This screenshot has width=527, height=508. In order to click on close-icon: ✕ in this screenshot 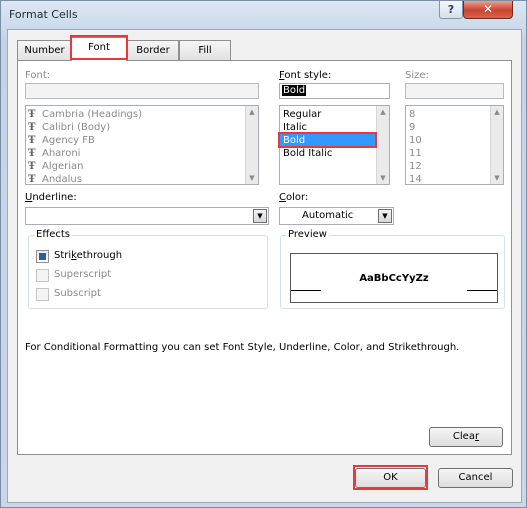, I will do `click(488, 9)`.